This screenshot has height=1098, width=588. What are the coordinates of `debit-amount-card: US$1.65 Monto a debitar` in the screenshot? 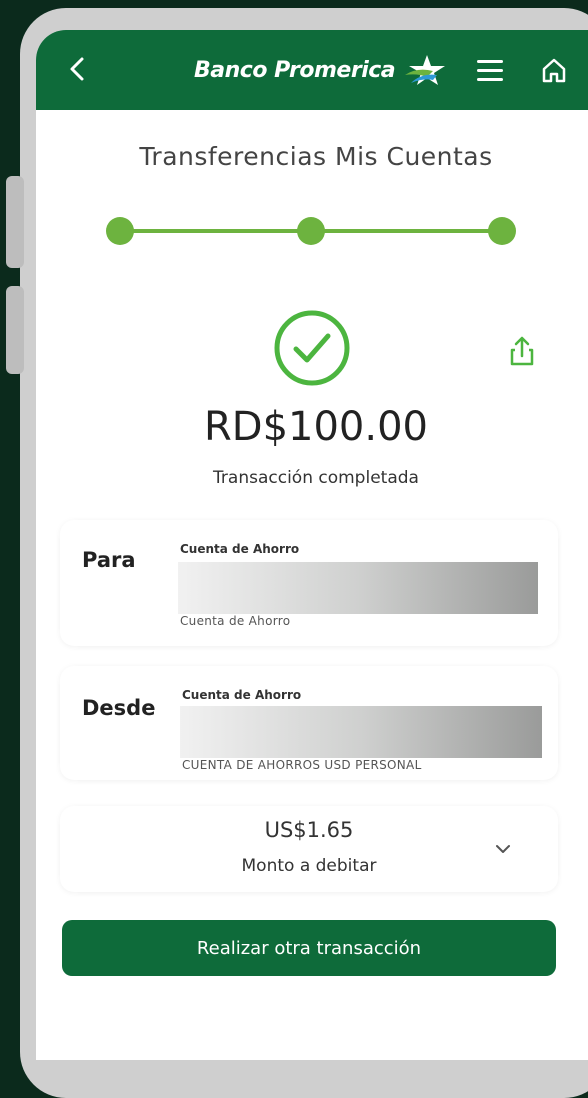 It's located at (309, 849).